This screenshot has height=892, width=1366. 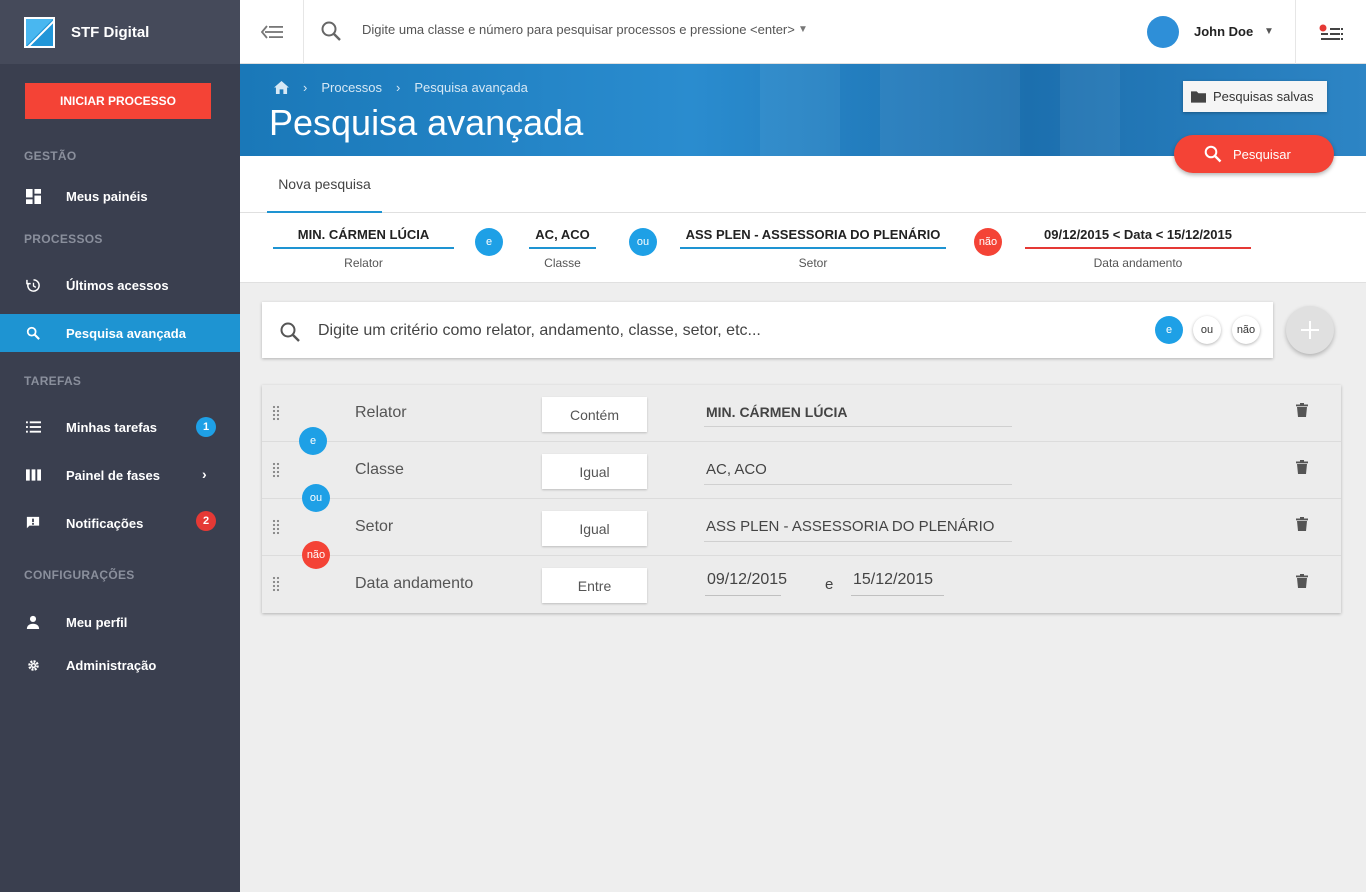 I want to click on sidebar-item-meu-perfil: Meu perfil, so click(x=120, y=622).